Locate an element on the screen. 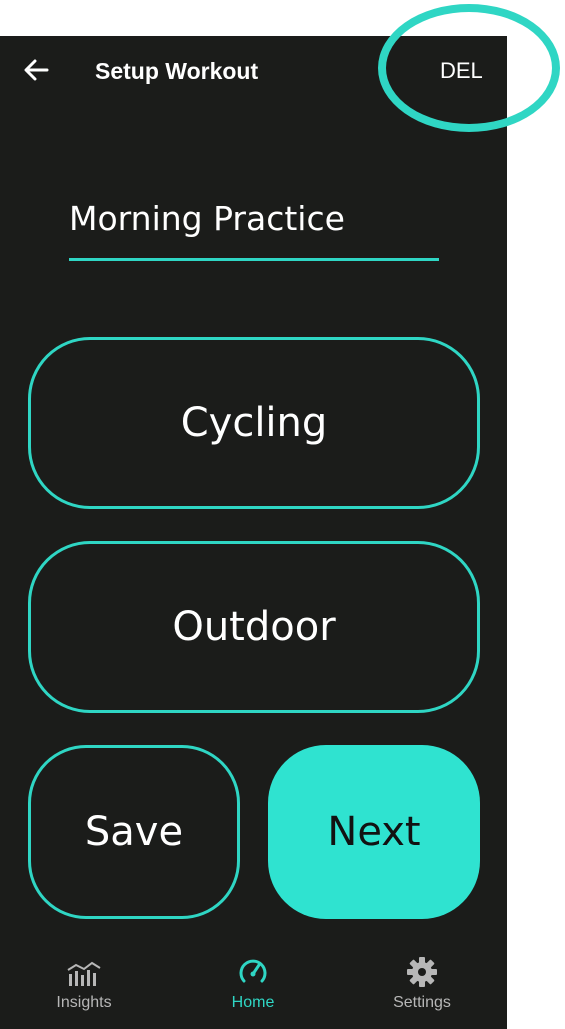  nav-label-insights: Insights is located at coordinates (84, 1002).